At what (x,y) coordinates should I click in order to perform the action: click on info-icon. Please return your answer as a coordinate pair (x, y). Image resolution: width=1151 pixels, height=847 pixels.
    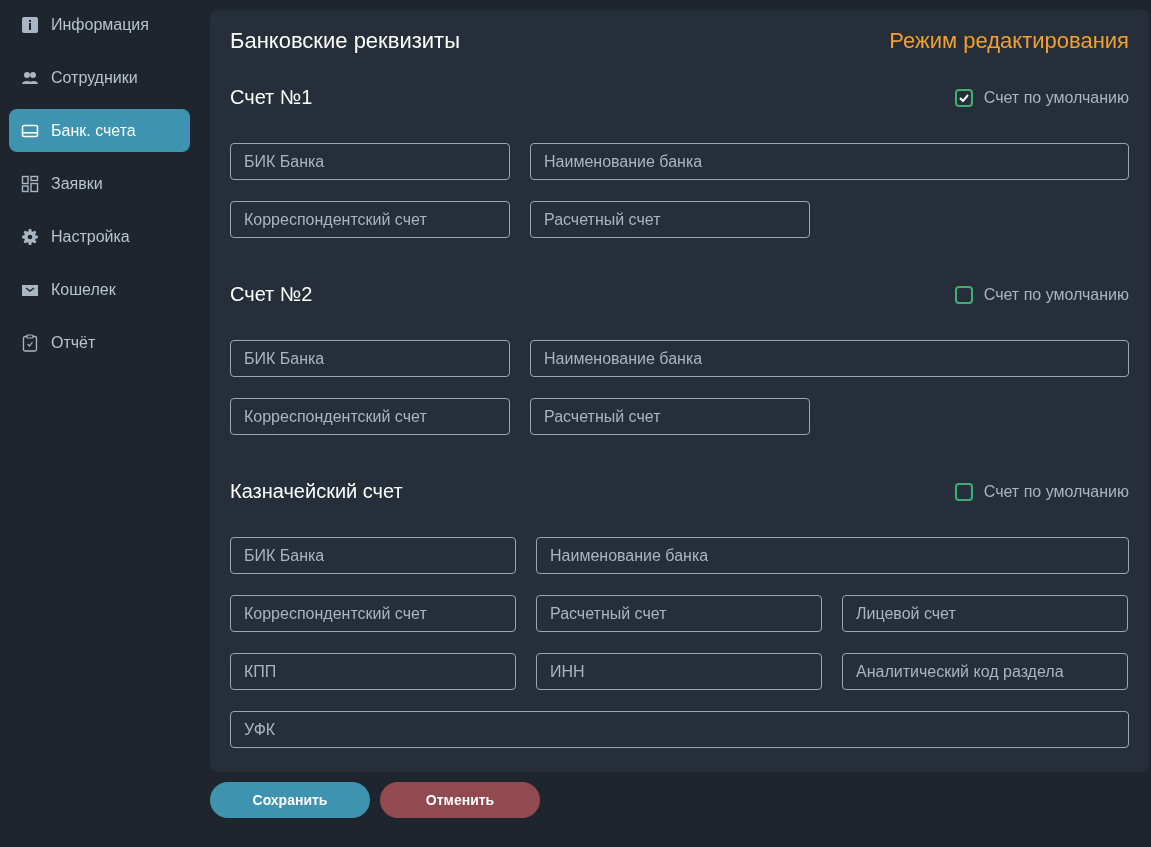
    Looking at the image, I should click on (30, 24).